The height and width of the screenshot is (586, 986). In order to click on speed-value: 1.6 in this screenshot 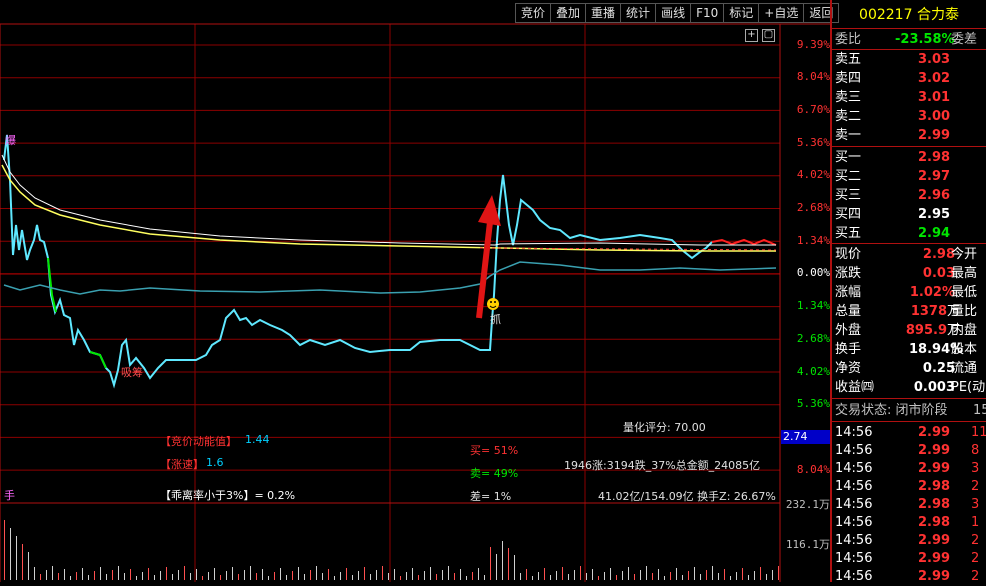, I will do `click(215, 462)`.